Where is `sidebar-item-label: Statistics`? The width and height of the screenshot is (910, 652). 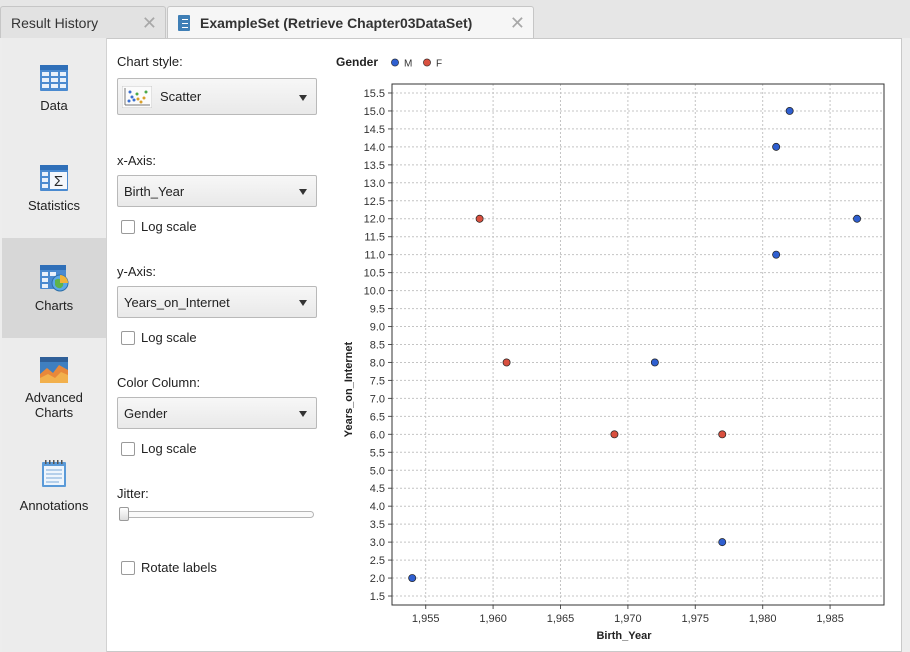 sidebar-item-label: Statistics is located at coordinates (53, 205).